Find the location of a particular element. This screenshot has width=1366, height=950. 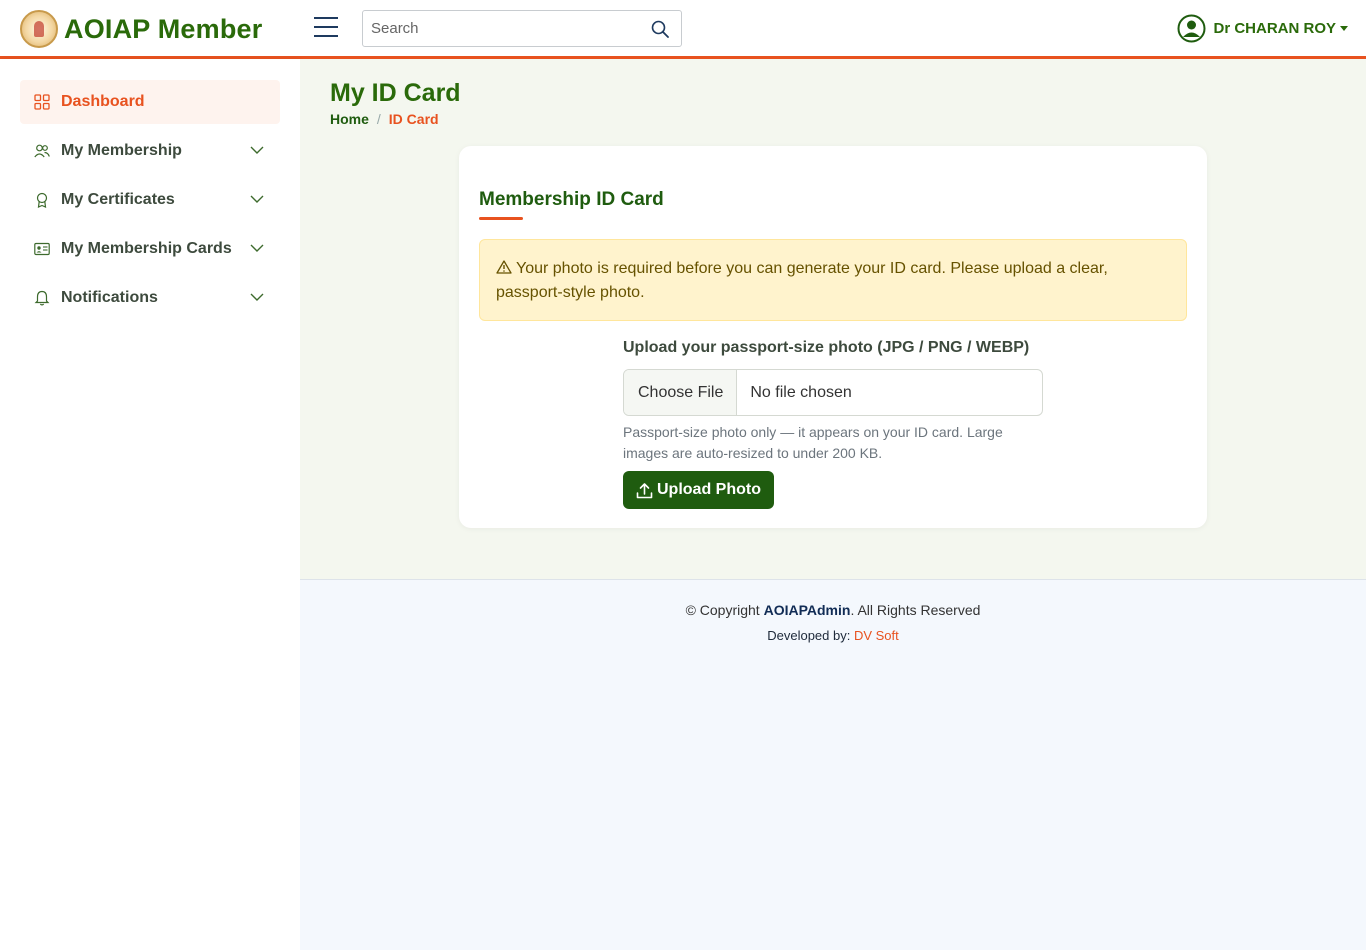

sidebar-item-my-membership: My Membership is located at coordinates (150, 151).